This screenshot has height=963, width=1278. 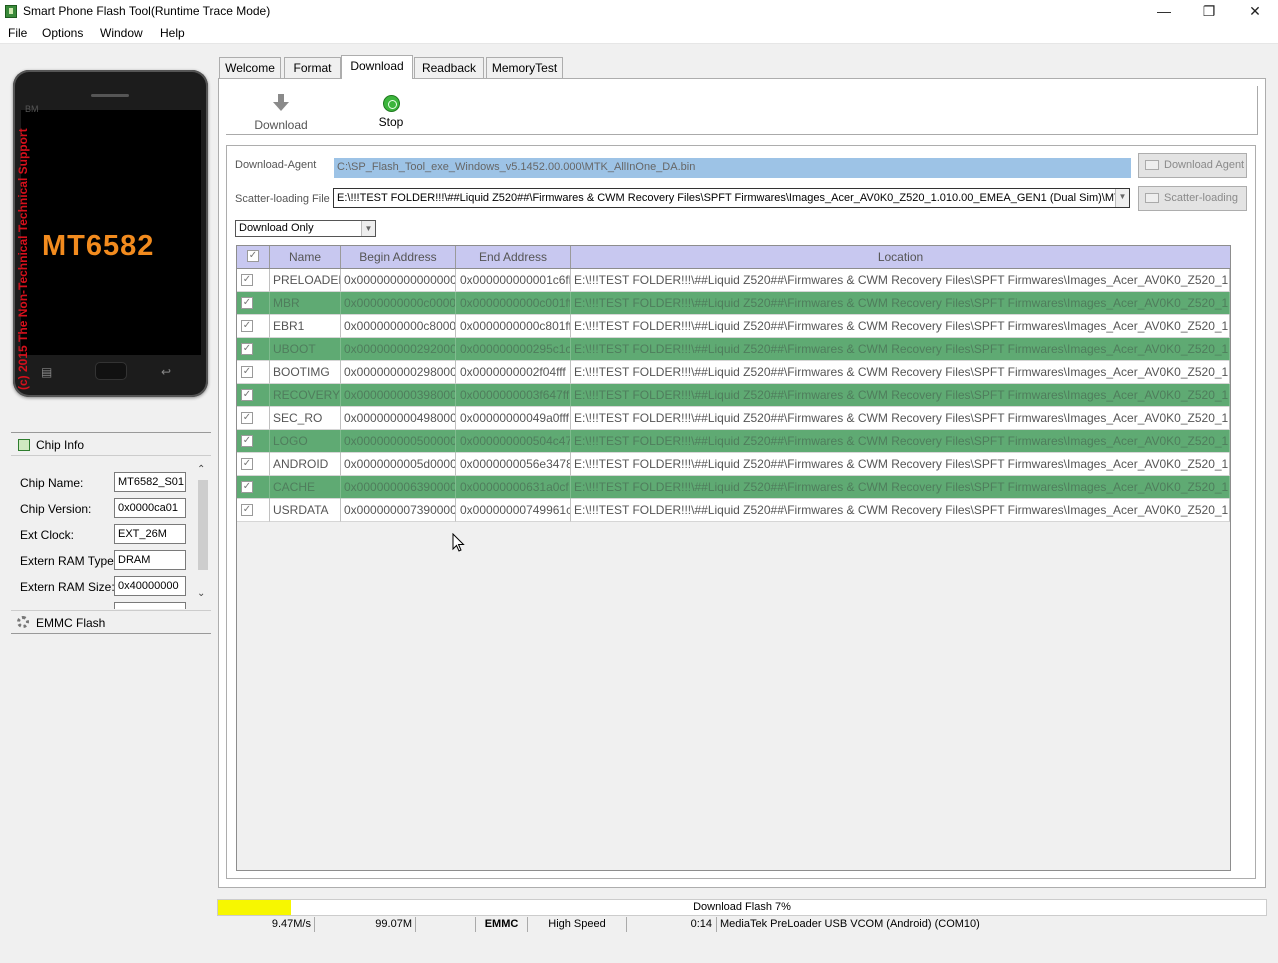 I want to click on chip-info-header: Chip Info, so click(x=111, y=444).